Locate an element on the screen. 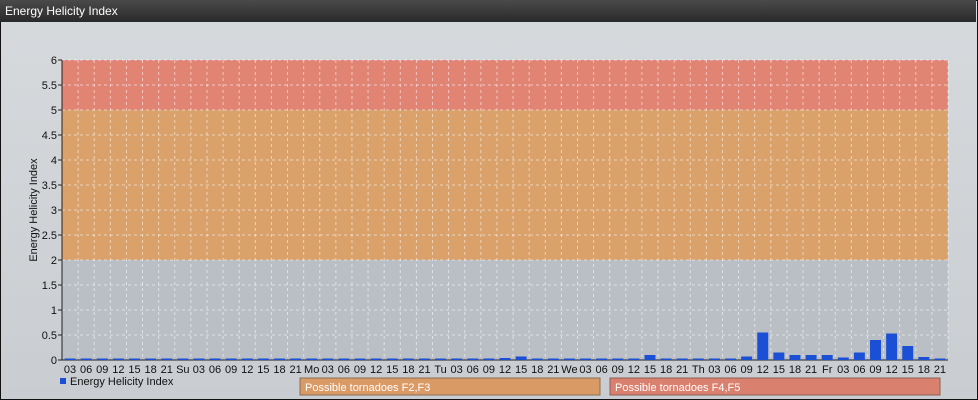  y-tick-label: 5.5 is located at coordinates (49, 86).